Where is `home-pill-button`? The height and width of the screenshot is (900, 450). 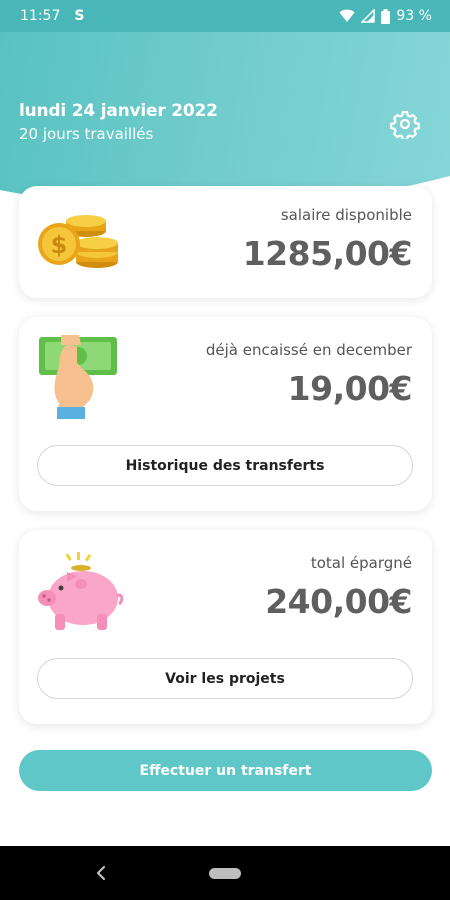
home-pill-button is located at coordinates (225, 873).